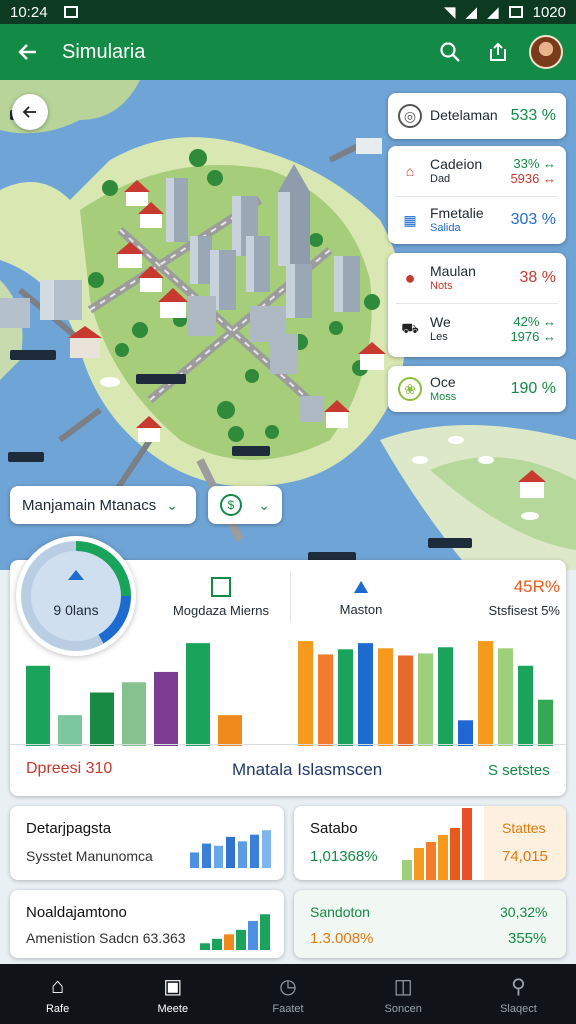  I want to click on status-bar: 10:24 ◥ ◢ ◢ 1020, so click(288, 12).